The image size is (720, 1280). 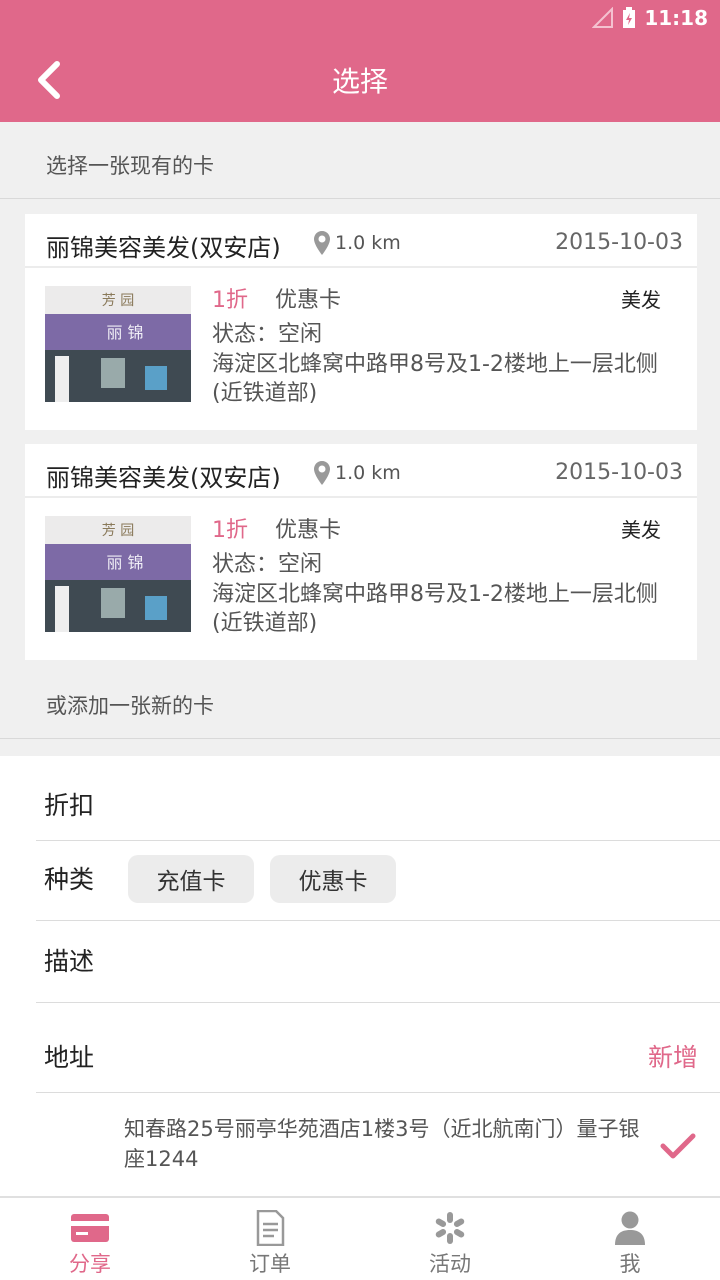 I want to click on person-icon, so click(x=630, y=1228).